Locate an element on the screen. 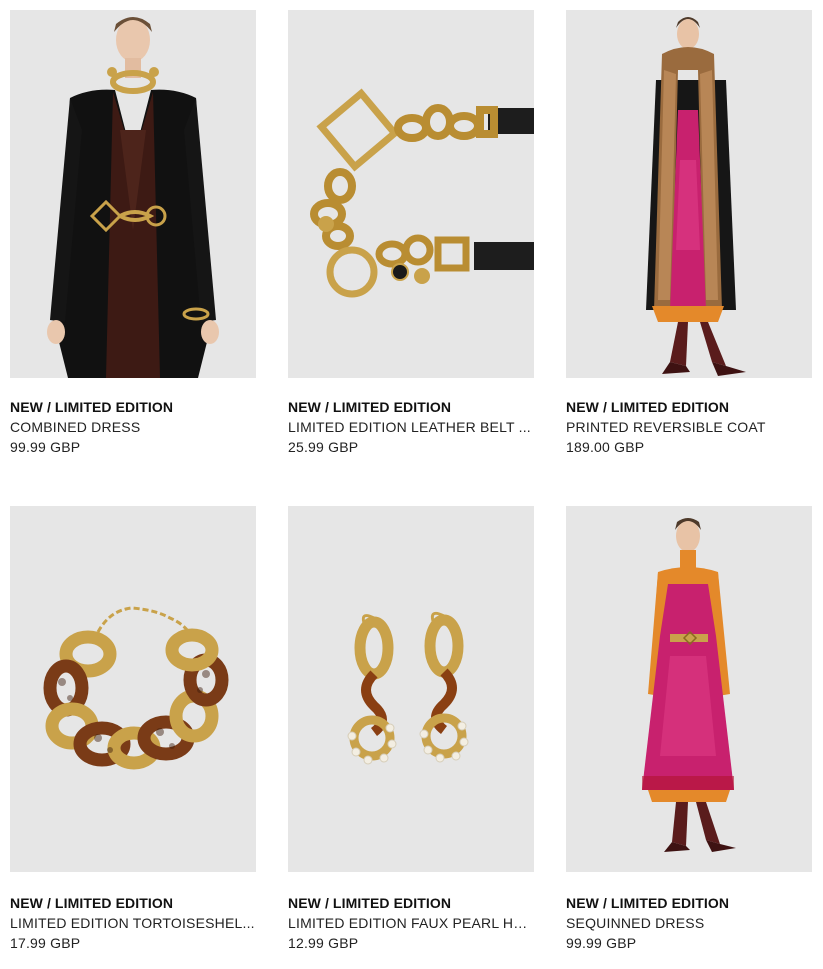  faux-pearl-hoop-earrings-icon is located at coordinates (411, 689).